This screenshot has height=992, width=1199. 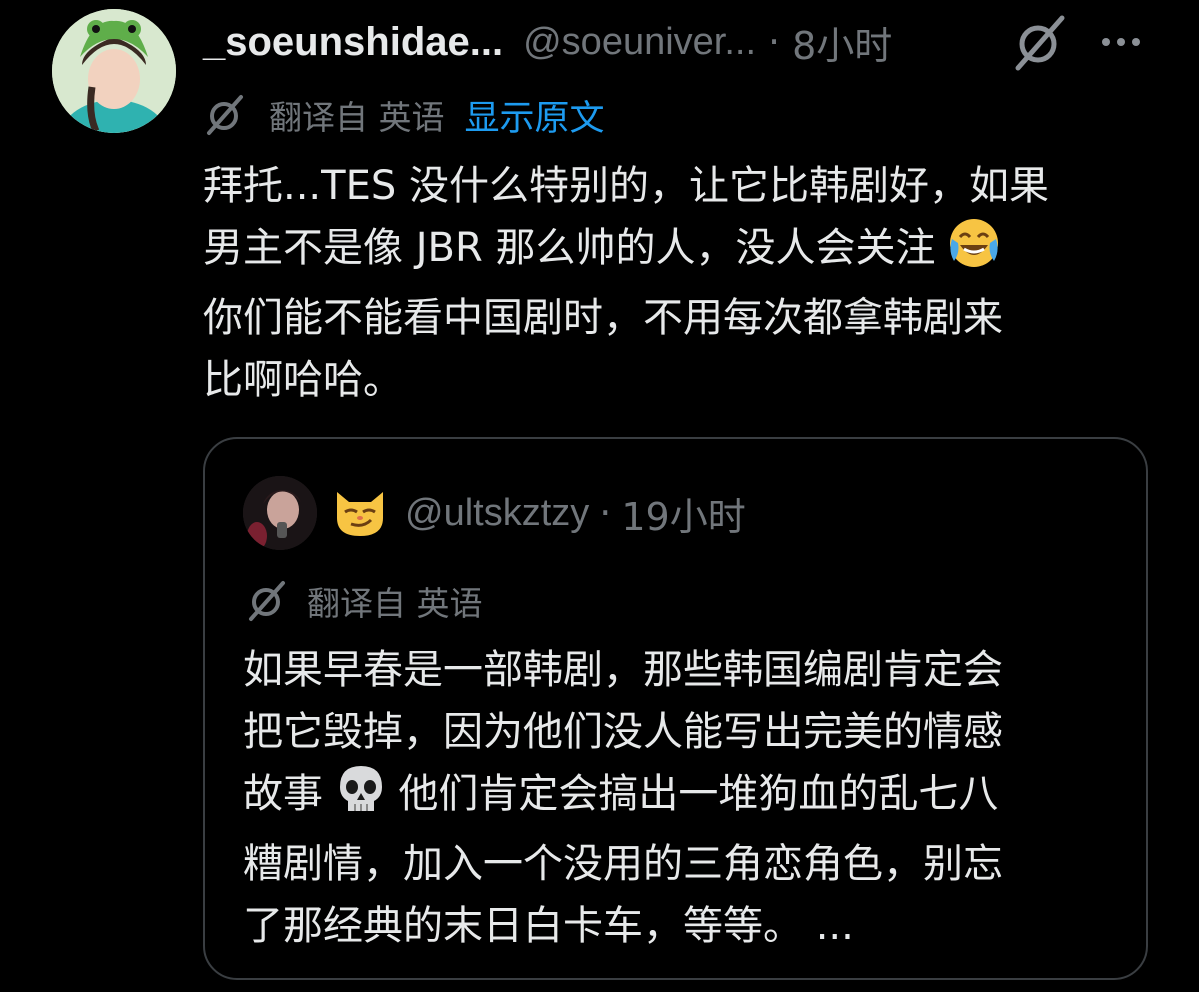 I want to click on grok-icon, so click(x=1039, y=43).